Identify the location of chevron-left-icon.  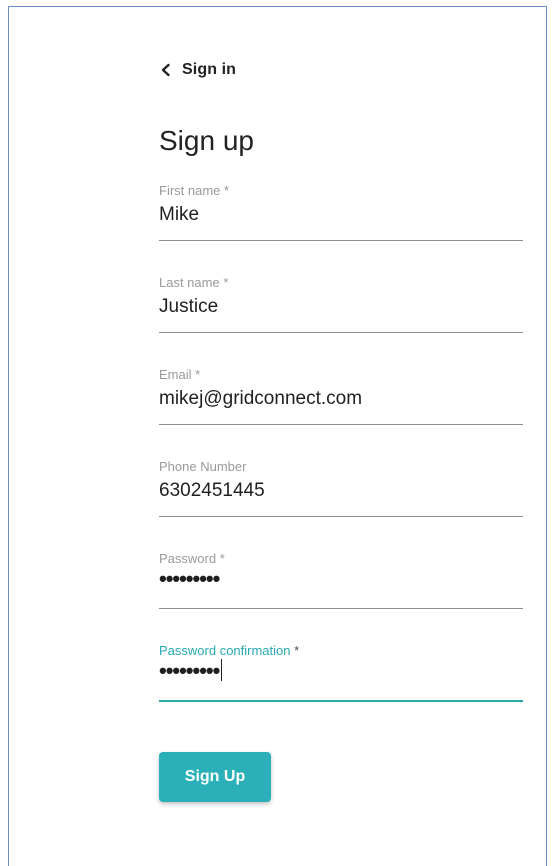
(165, 70).